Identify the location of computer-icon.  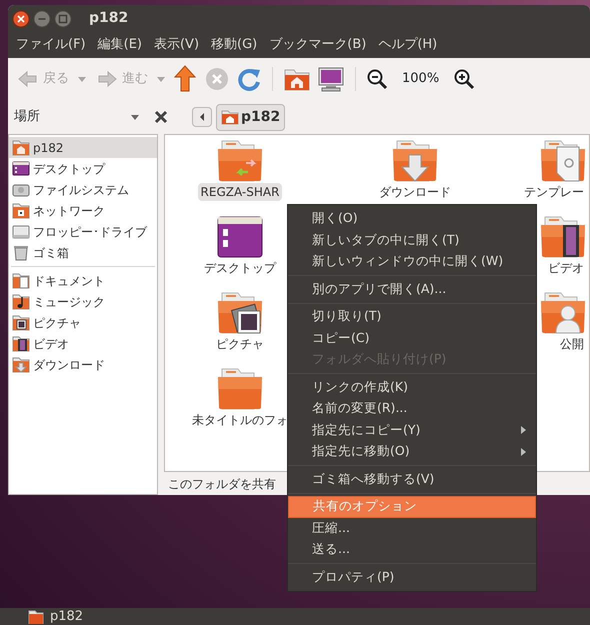
(331, 79).